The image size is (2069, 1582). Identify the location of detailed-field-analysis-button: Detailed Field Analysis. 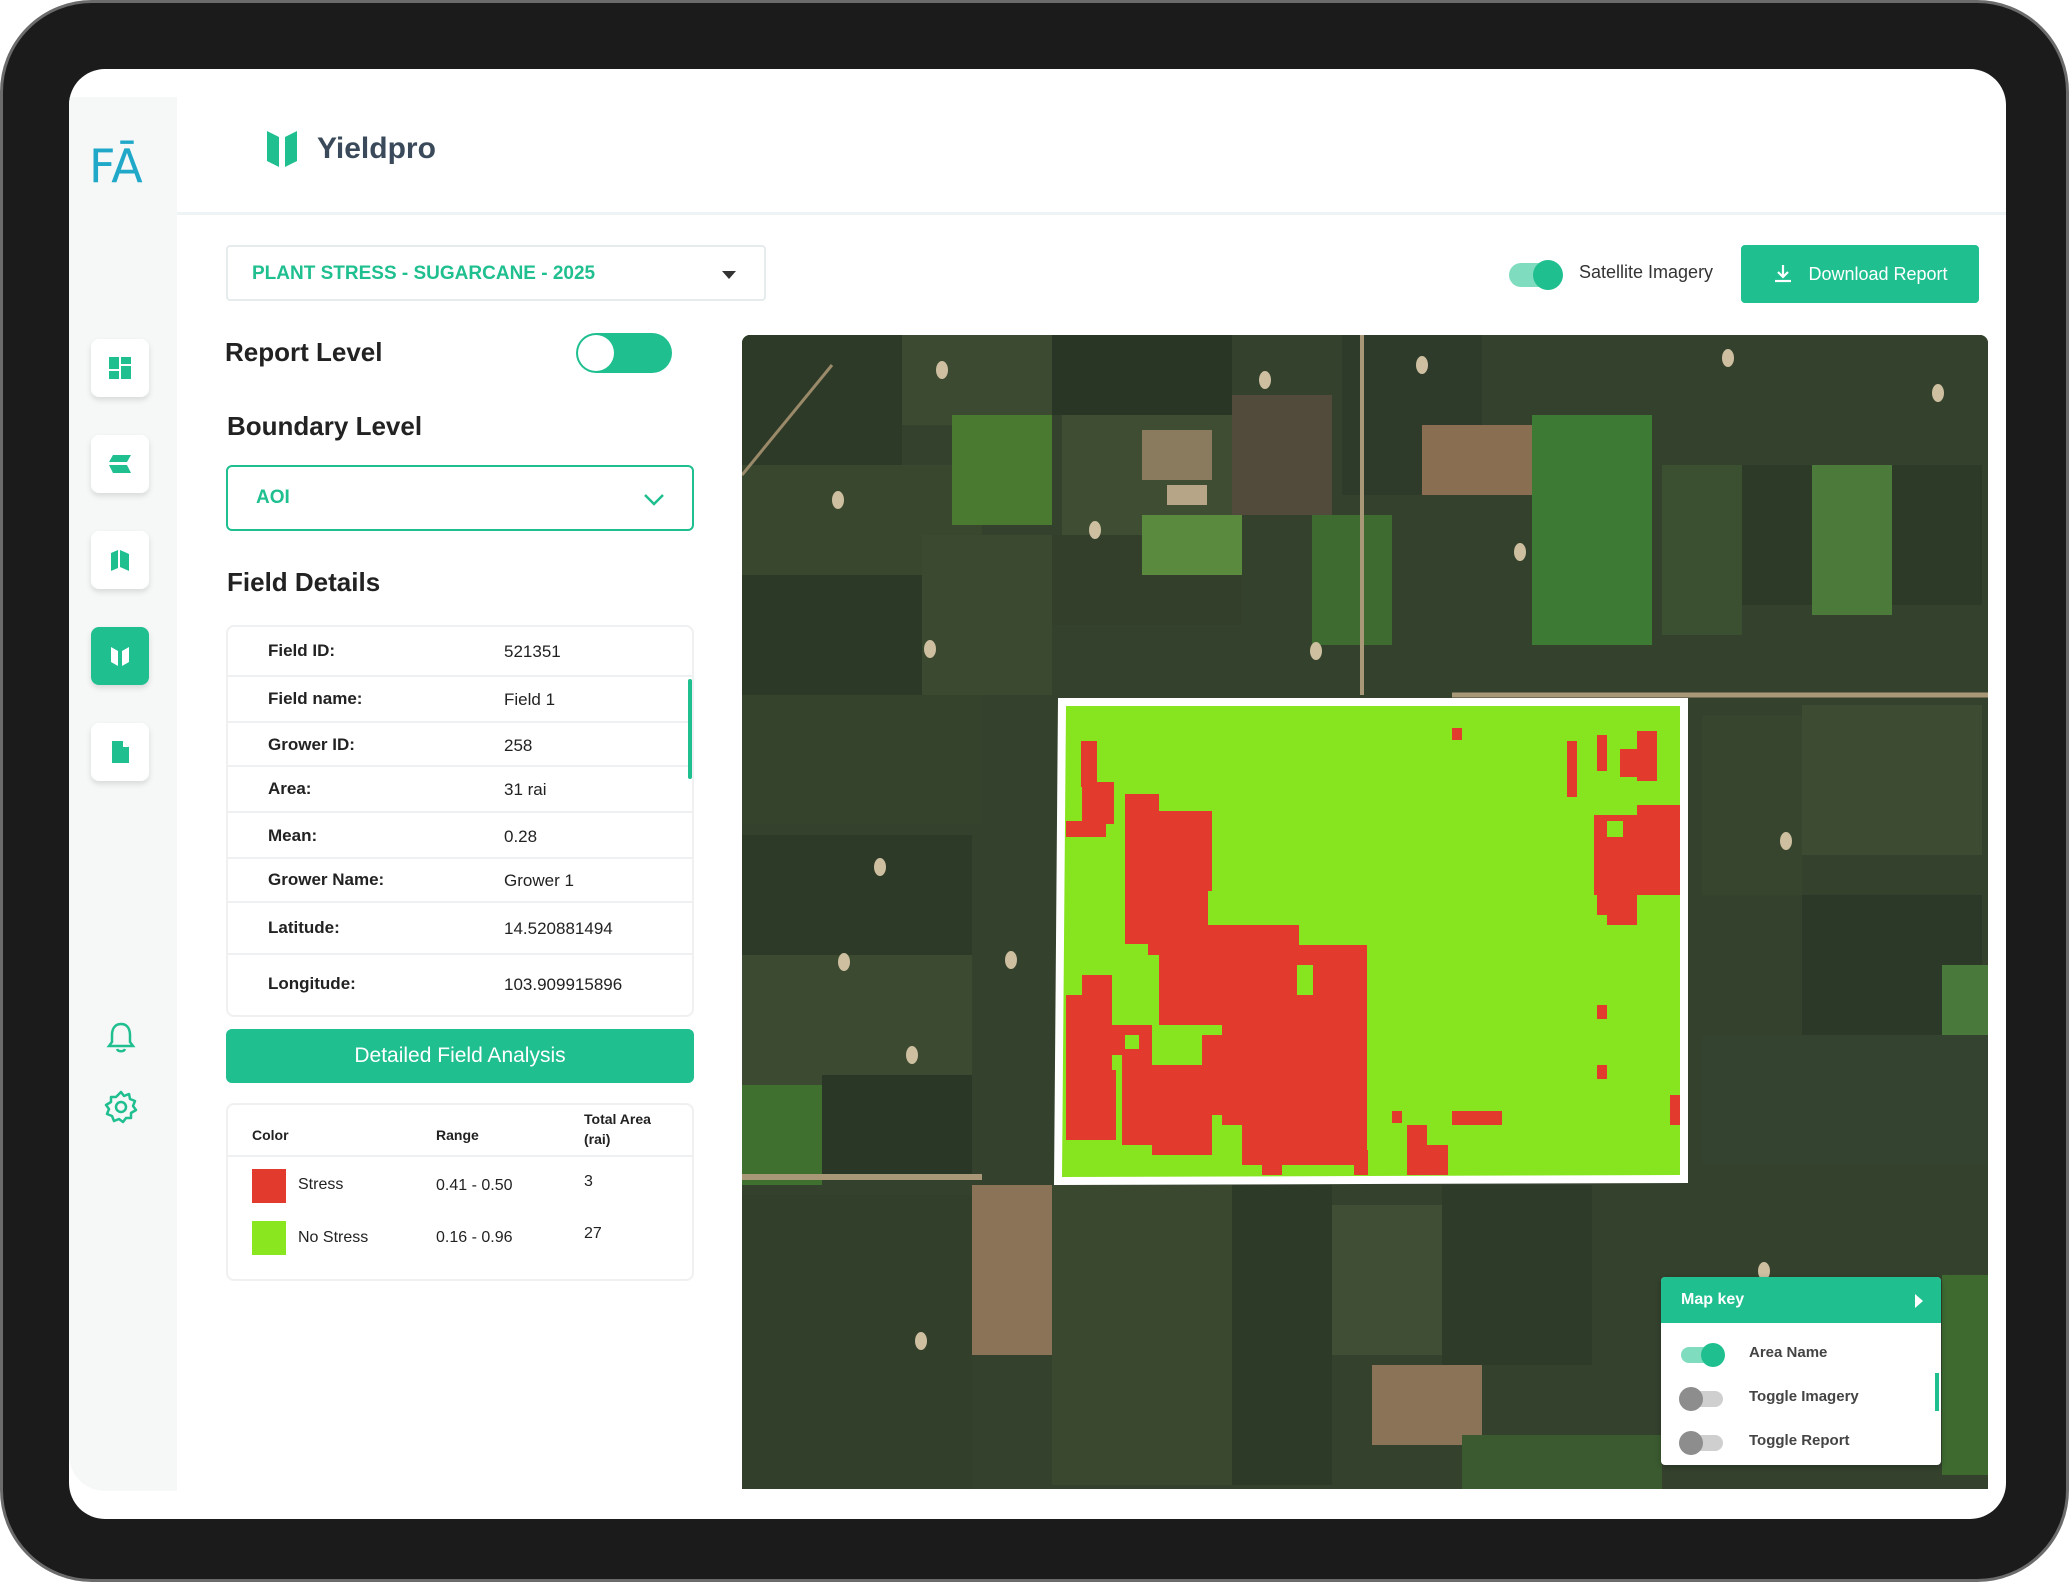
(460, 1056).